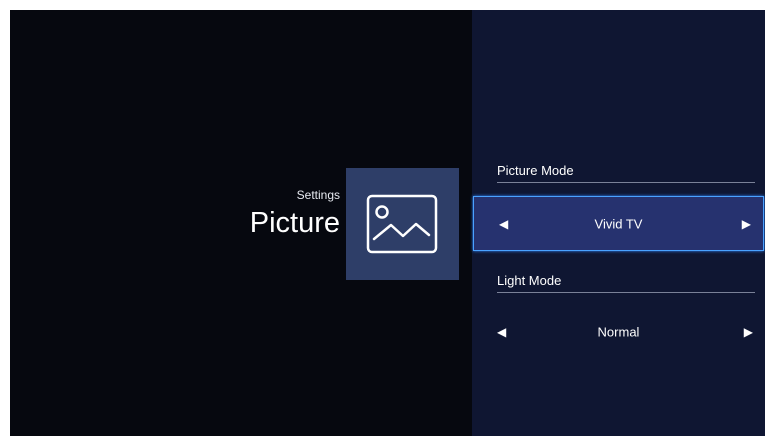 The height and width of the screenshot is (436, 765). I want to click on picture-mode-divider, so click(626, 182).